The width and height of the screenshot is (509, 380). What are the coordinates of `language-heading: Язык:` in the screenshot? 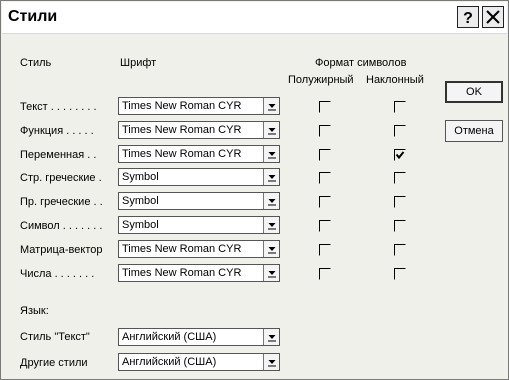 It's located at (34, 311).